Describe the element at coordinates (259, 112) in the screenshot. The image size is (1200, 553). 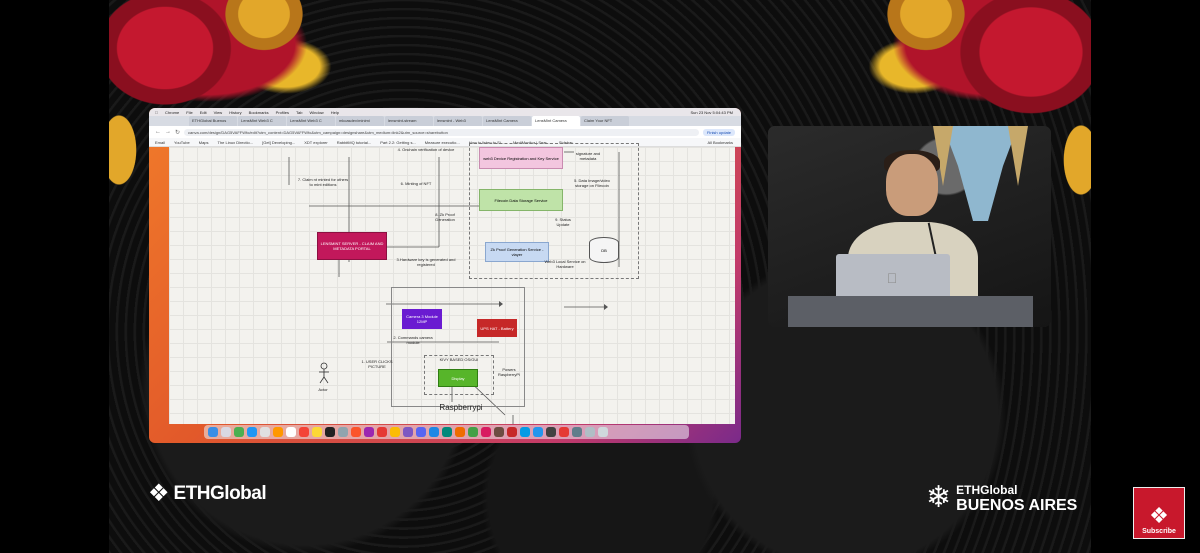
I see `menu-item: Bookmarks` at that location.